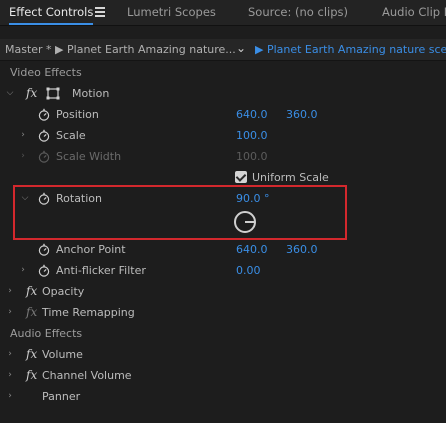  What do you see at coordinates (223, 396) in the screenshot?
I see `panner-effect-row: › Panner` at bounding box center [223, 396].